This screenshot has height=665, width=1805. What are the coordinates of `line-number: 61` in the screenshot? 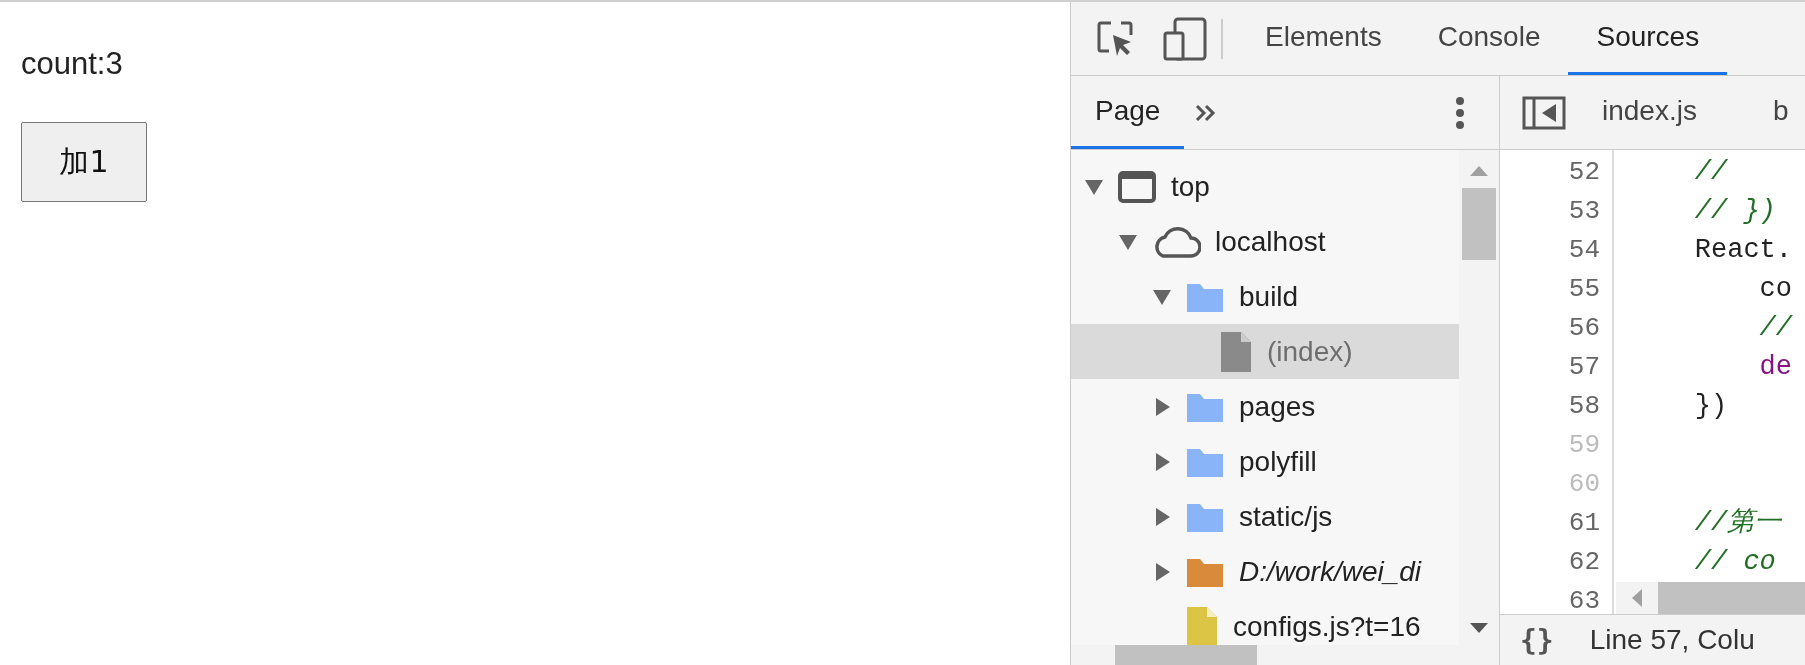 It's located at (1584, 523).